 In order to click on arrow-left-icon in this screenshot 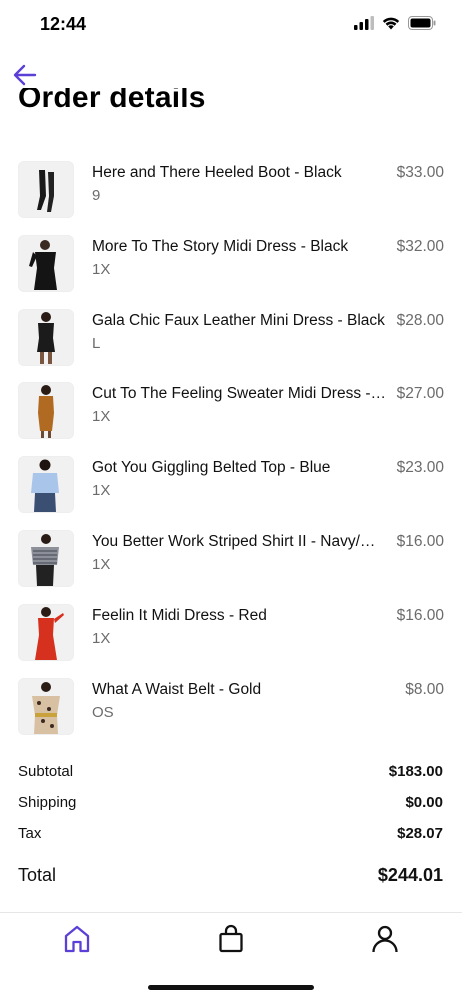, I will do `click(25, 75)`.